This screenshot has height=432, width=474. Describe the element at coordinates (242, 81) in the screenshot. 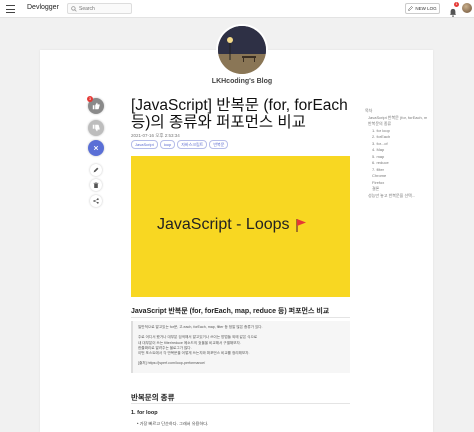

I see `blog-name: LKHcoding's Blog` at that location.